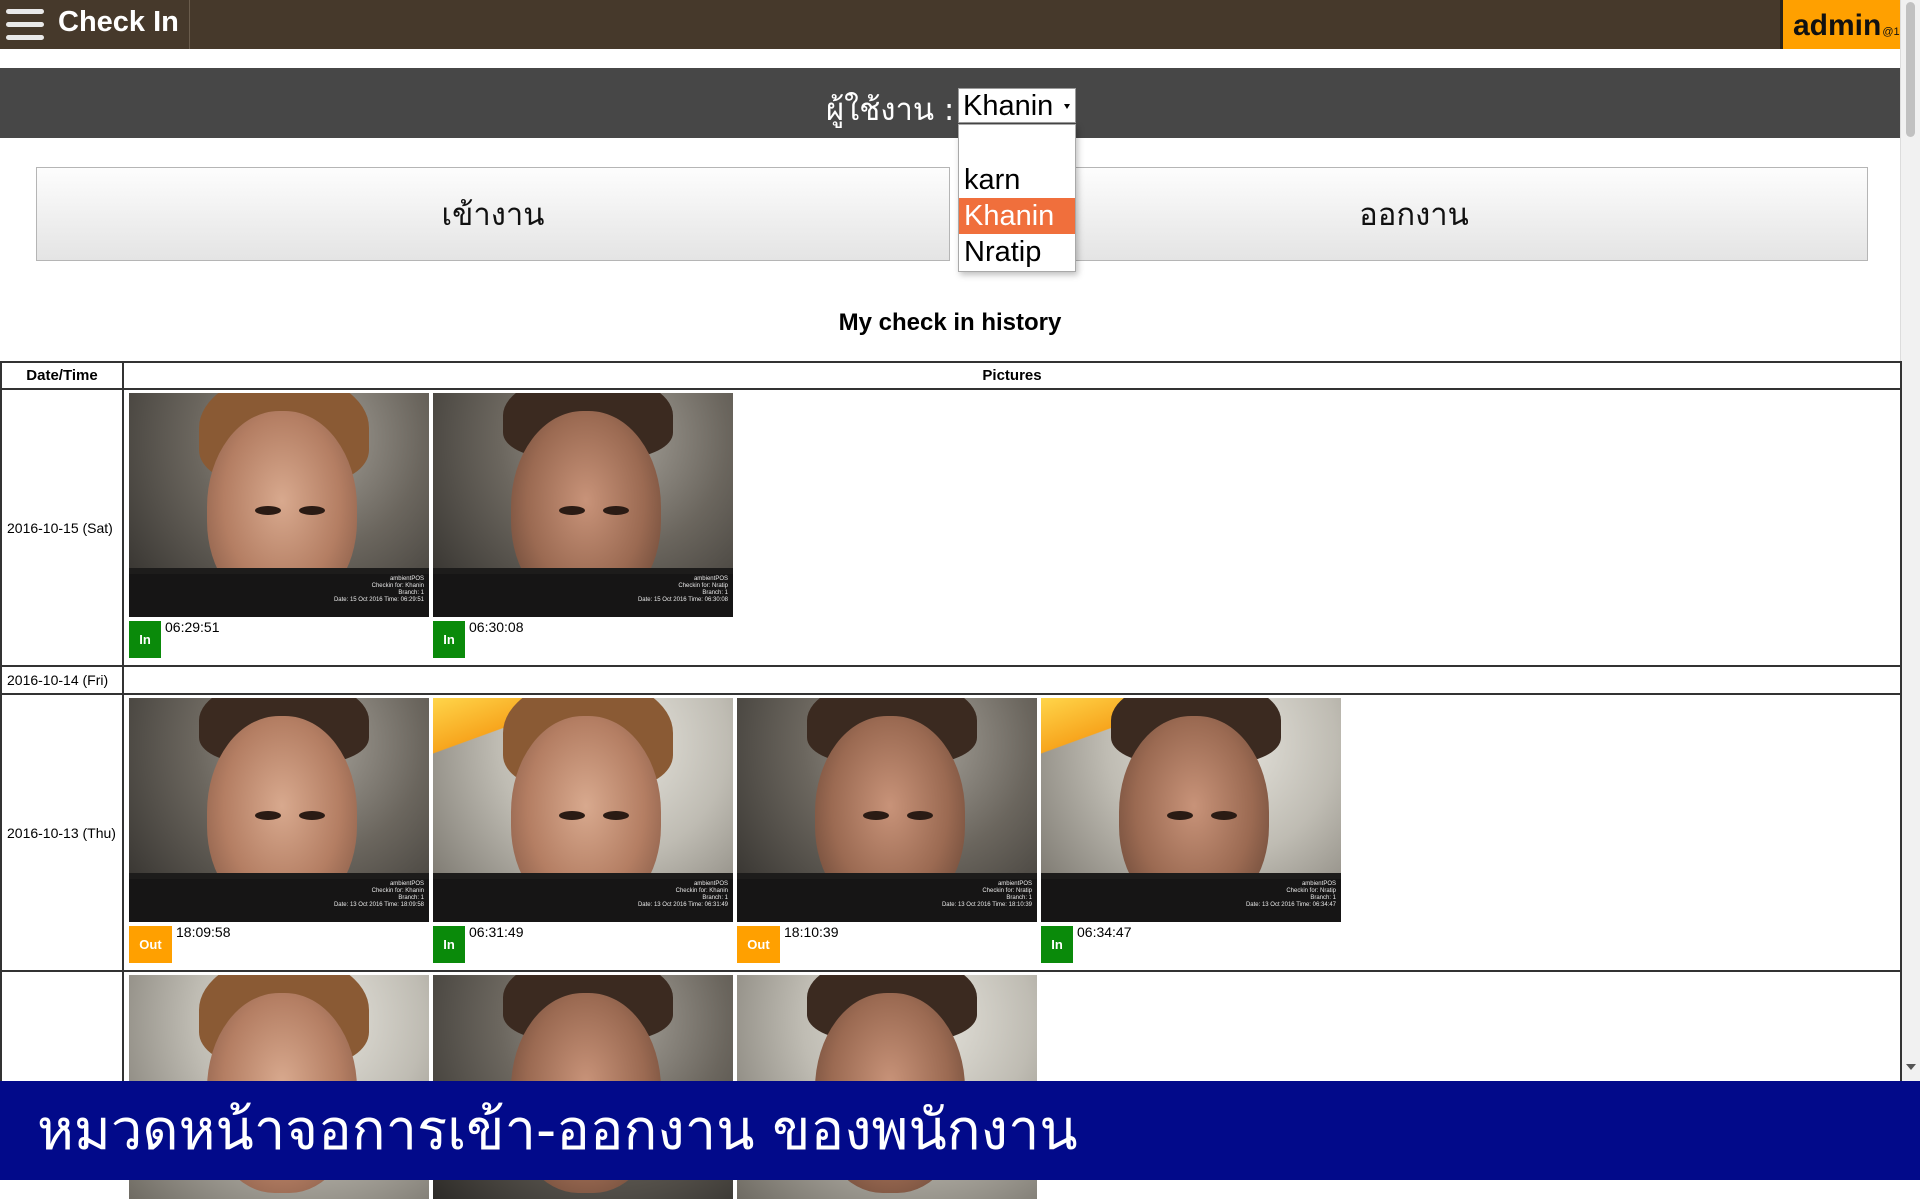  Describe the element at coordinates (1012, 680) in the screenshot. I see `table-row-pictures` at that location.